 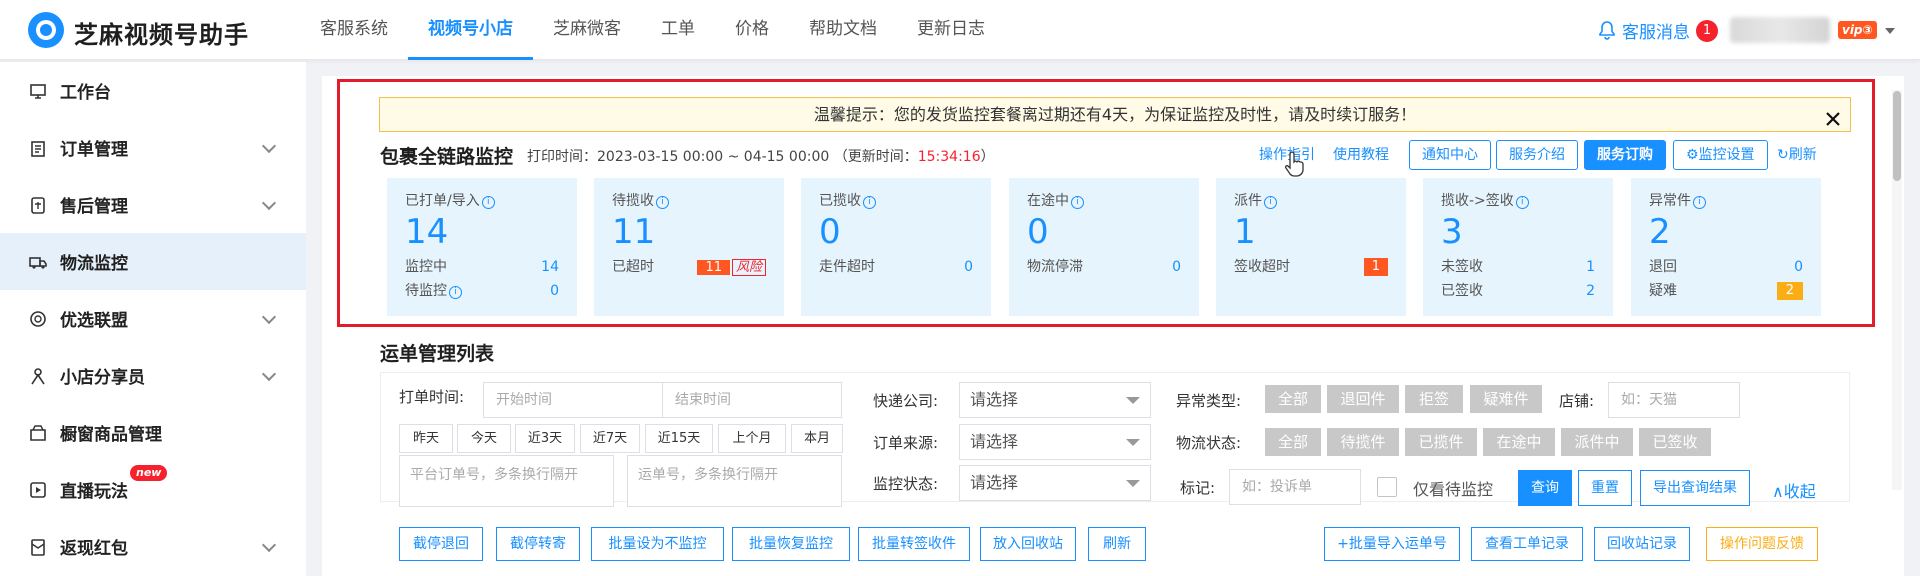 What do you see at coordinates (679, 438) in the screenshot?
I see `quick-15days: 近15天` at bounding box center [679, 438].